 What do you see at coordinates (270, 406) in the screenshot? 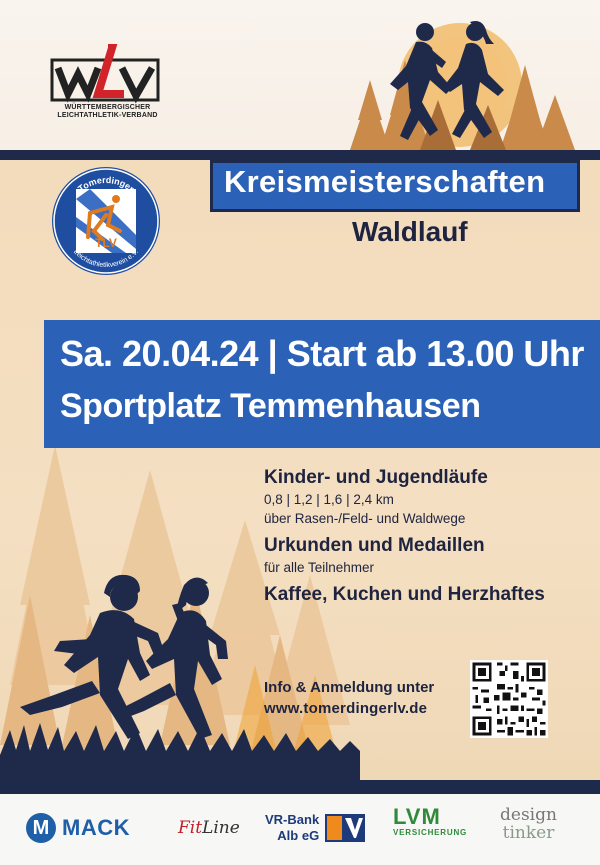
I see `event-venue: Sportplatz Temmenhausen` at bounding box center [270, 406].